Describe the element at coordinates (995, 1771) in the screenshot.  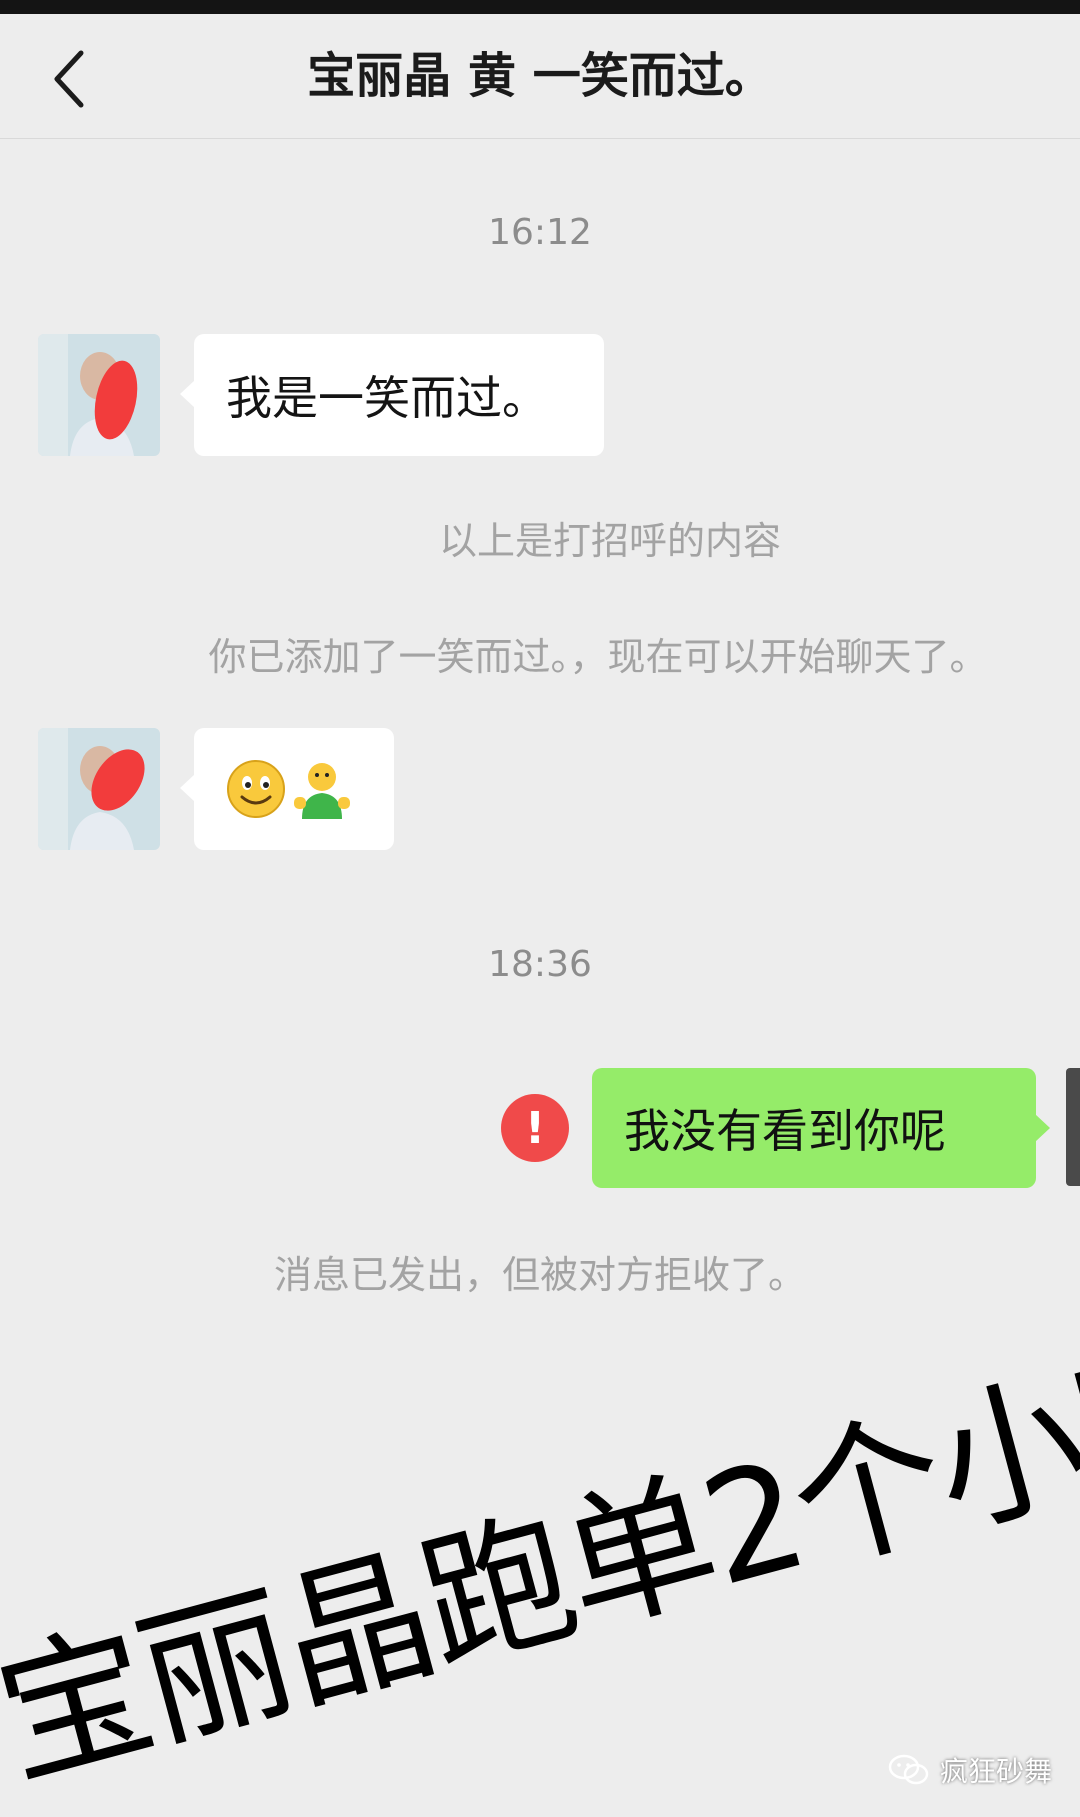
I see `watermark-text: 疯狂砂舞` at that location.